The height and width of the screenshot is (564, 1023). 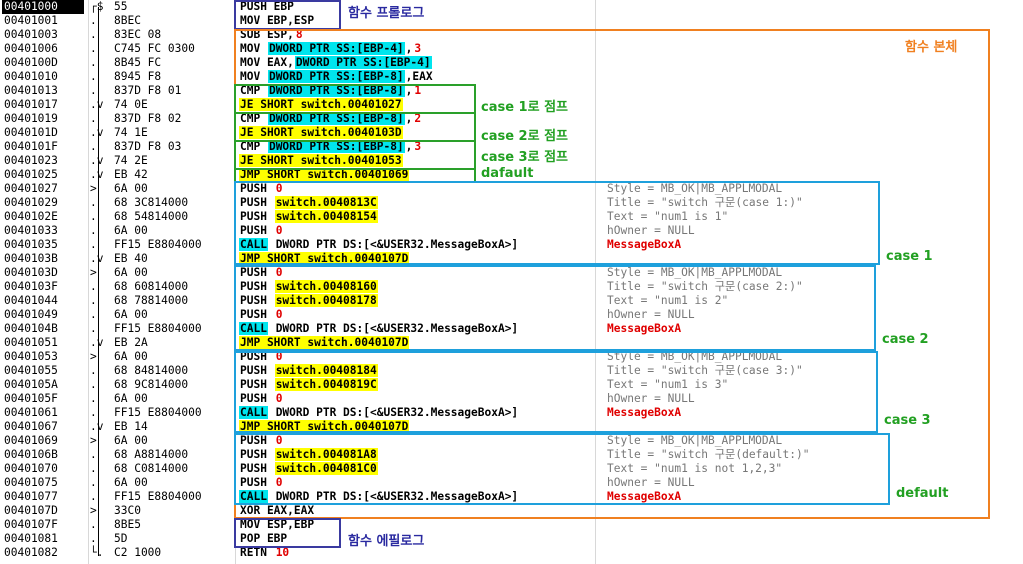 I want to click on jump-case3-box, so click(x=355, y=155).